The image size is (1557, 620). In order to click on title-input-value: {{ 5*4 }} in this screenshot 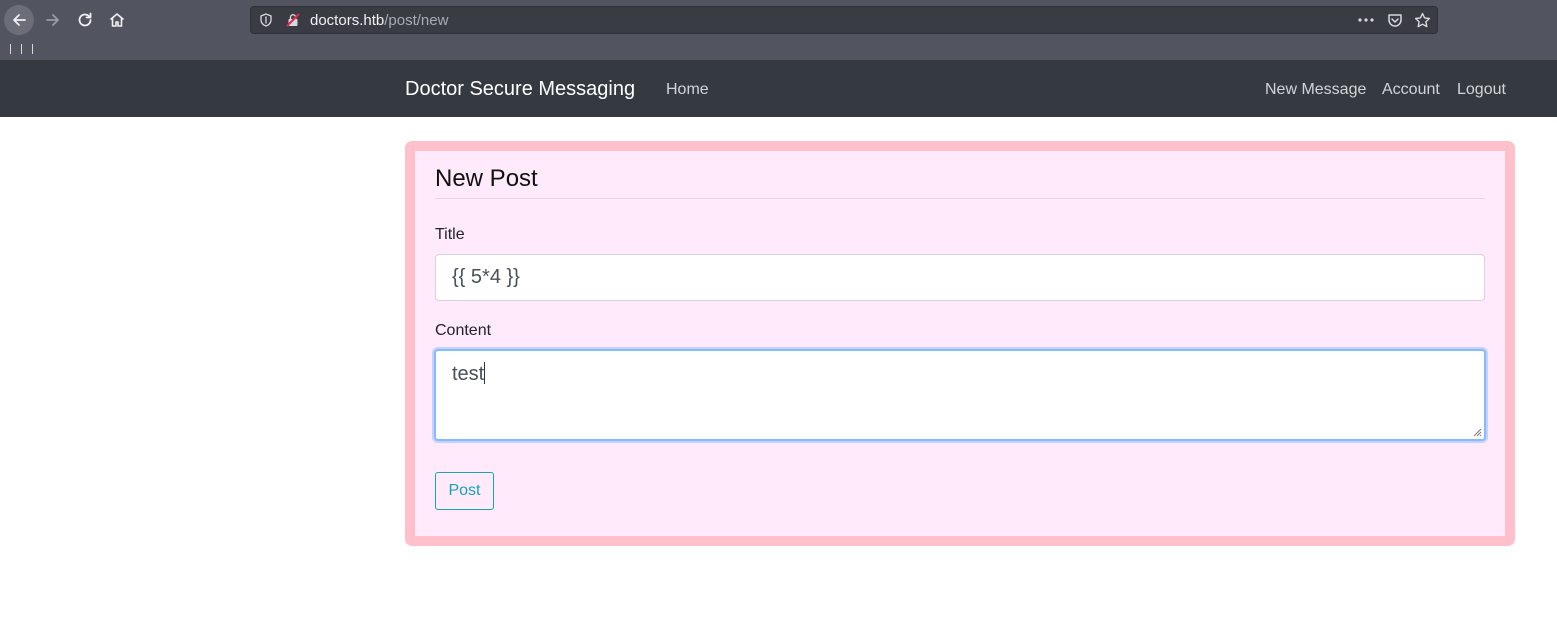, I will do `click(486, 277)`.